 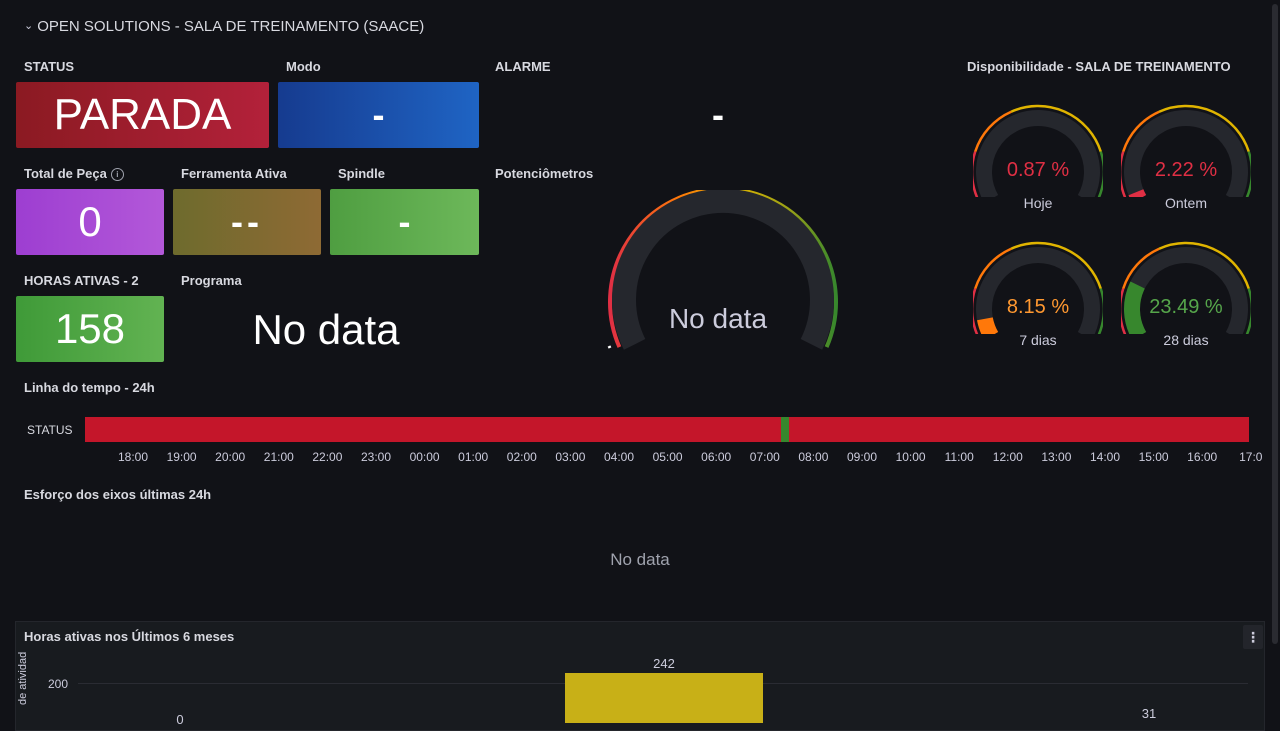 I want to click on horas-6m-panel-title: Horas ativas nos Últimos 6 meses, so click(x=129, y=636).